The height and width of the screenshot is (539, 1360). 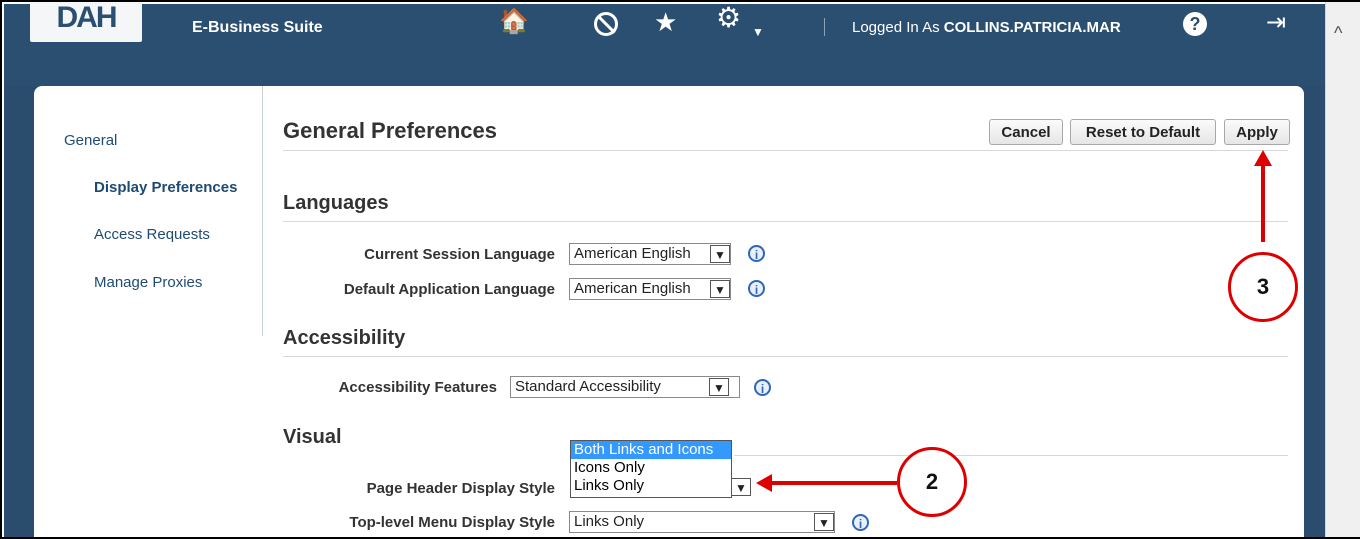 What do you see at coordinates (609, 521) in the screenshot?
I see `top-level-menu-display-style-value: Links Only` at bounding box center [609, 521].